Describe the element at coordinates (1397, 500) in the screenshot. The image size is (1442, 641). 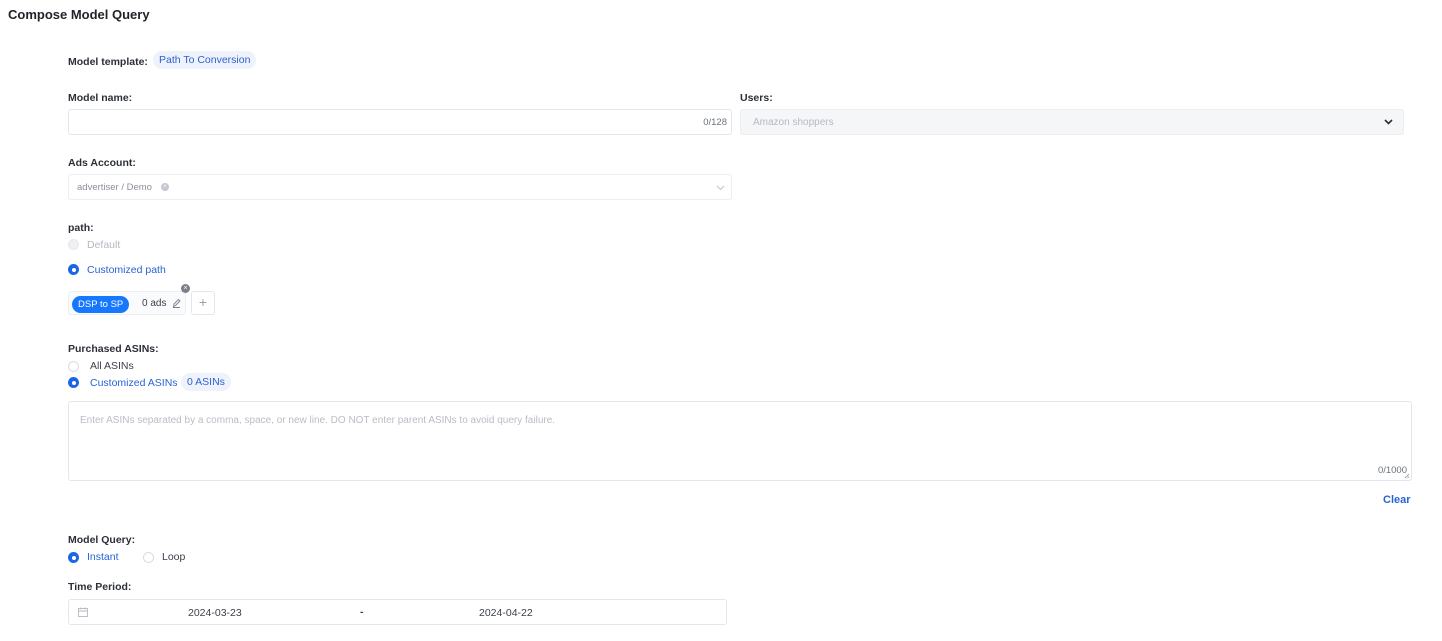
I see `clear-button: Clear` at that location.